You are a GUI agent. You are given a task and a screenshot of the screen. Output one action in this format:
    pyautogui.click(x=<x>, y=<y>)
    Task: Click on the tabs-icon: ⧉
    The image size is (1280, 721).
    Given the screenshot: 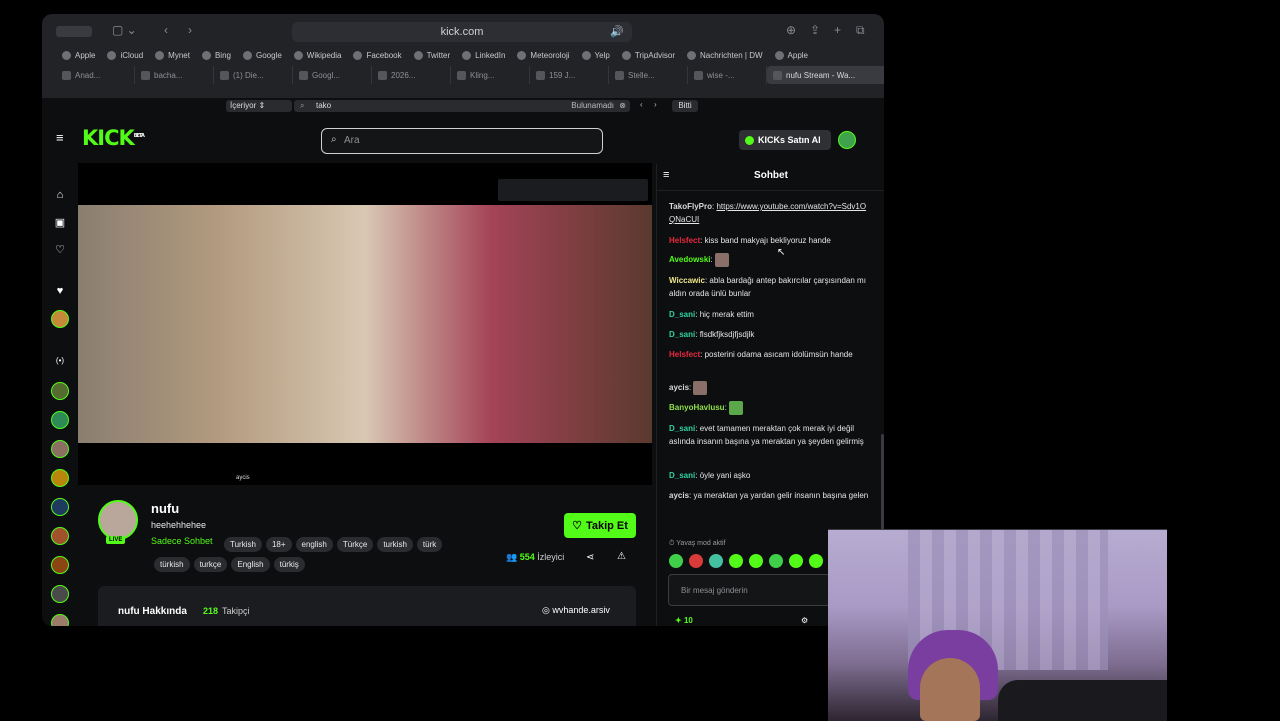 What is the action you would take?
    pyautogui.click(x=860, y=30)
    